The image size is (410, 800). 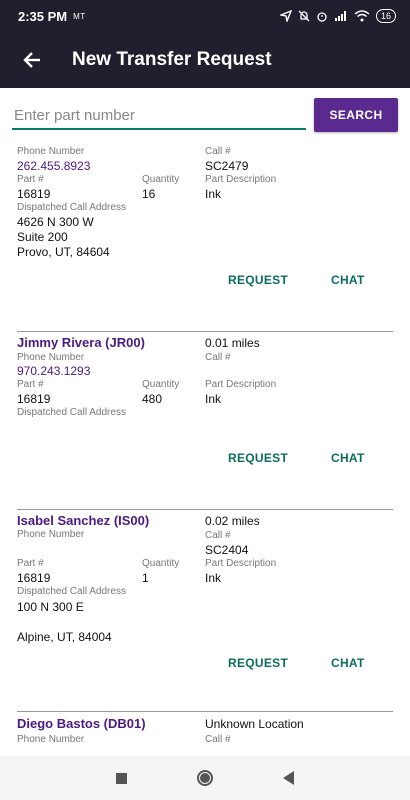 What do you see at coordinates (81, 723) in the screenshot?
I see `technician-name: Diego Bastos (DB01)` at bounding box center [81, 723].